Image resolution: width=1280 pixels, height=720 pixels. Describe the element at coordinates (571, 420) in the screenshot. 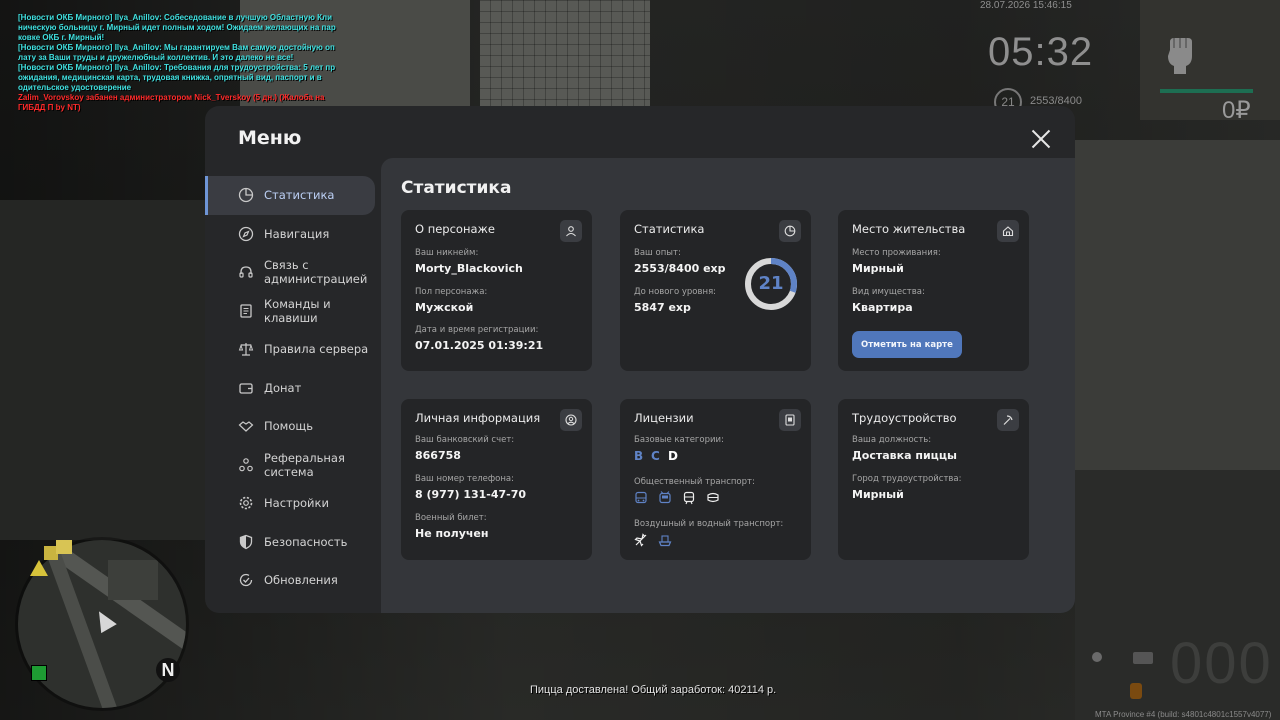

I see `user-circle-icon` at that location.